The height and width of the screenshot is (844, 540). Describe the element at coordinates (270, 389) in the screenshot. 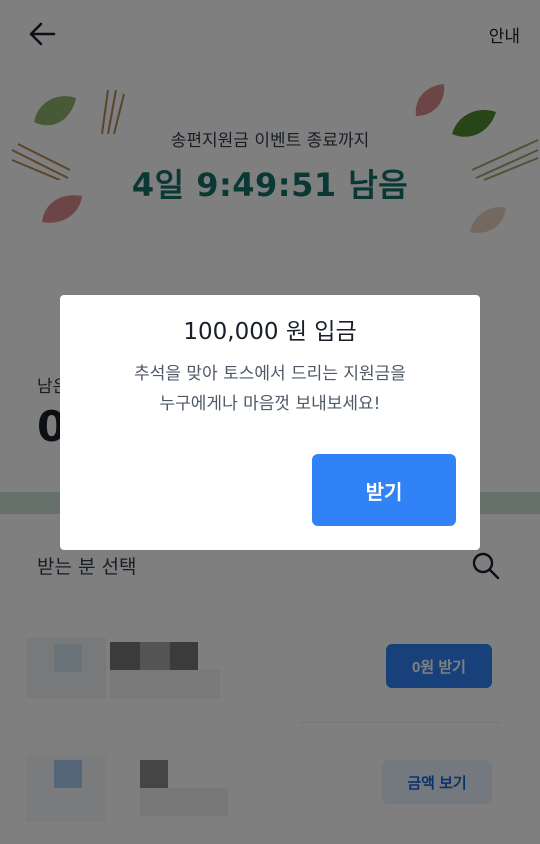

I see `dialog-message: 추석을 맞아 토스에서 드리는 지원금을 누구에게나 마음껏 보내보세요!` at that location.